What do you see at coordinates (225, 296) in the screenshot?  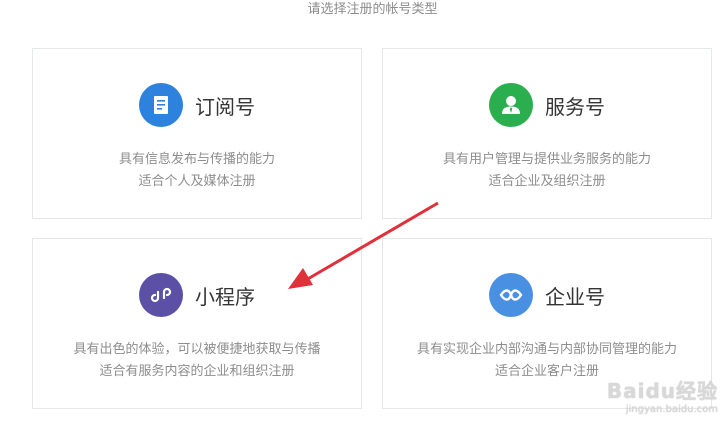 I see `card-title: 小程序` at bounding box center [225, 296].